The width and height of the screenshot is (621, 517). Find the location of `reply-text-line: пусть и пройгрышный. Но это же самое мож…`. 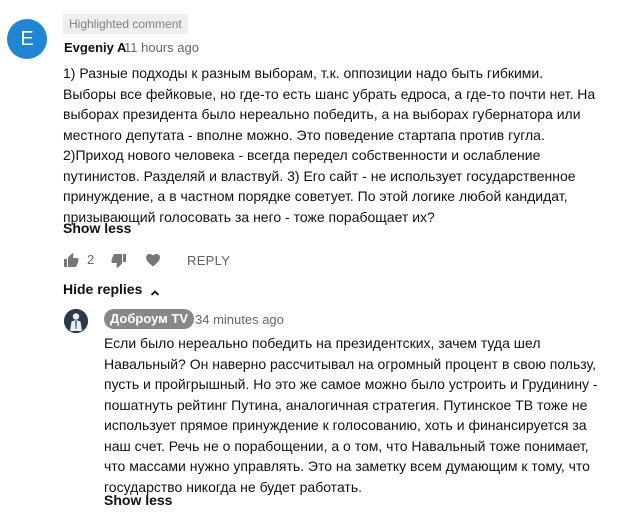

reply-text-line: пусть и пройгрышный. Но это же самое мож… is located at coordinates (351, 384).